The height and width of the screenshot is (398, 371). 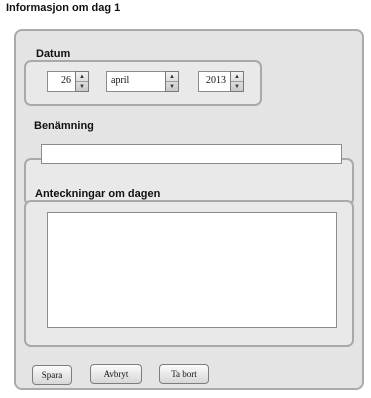 What do you see at coordinates (98, 194) in the screenshot?
I see `anteckningar-label: Anteckningar om dagen` at bounding box center [98, 194].